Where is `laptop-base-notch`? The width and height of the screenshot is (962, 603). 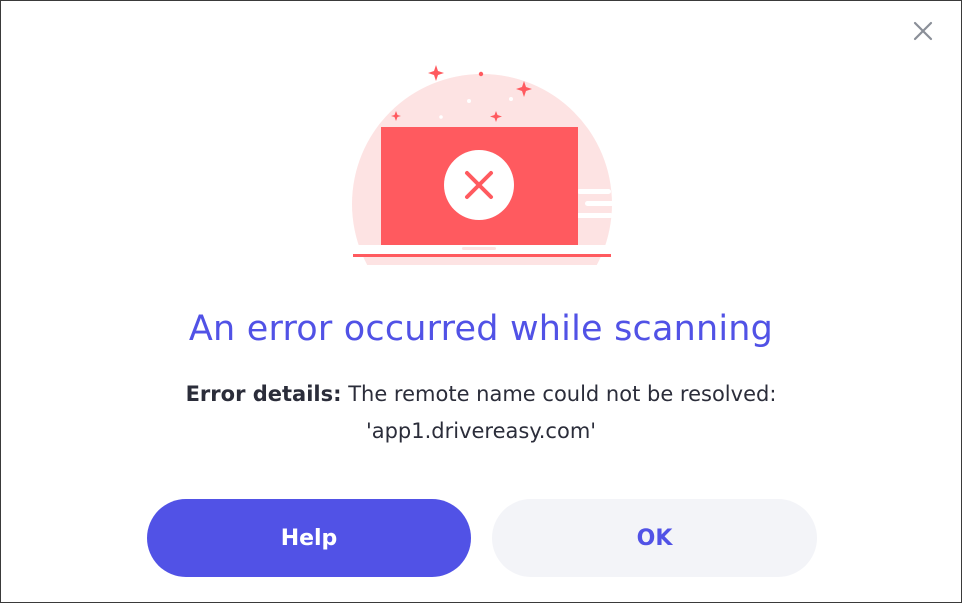 laptop-base-notch is located at coordinates (479, 248).